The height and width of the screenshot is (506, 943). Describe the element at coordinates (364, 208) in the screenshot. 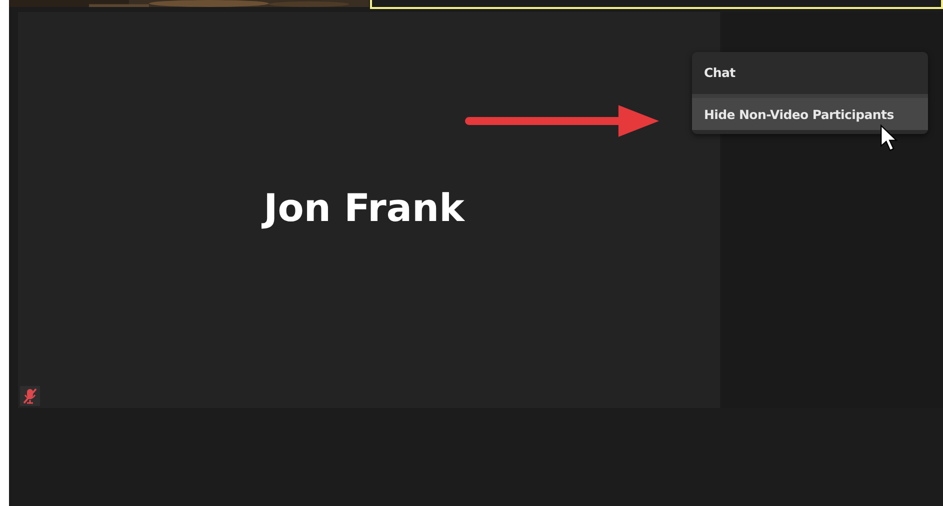

I see `participant-name: Jon Frank` at that location.